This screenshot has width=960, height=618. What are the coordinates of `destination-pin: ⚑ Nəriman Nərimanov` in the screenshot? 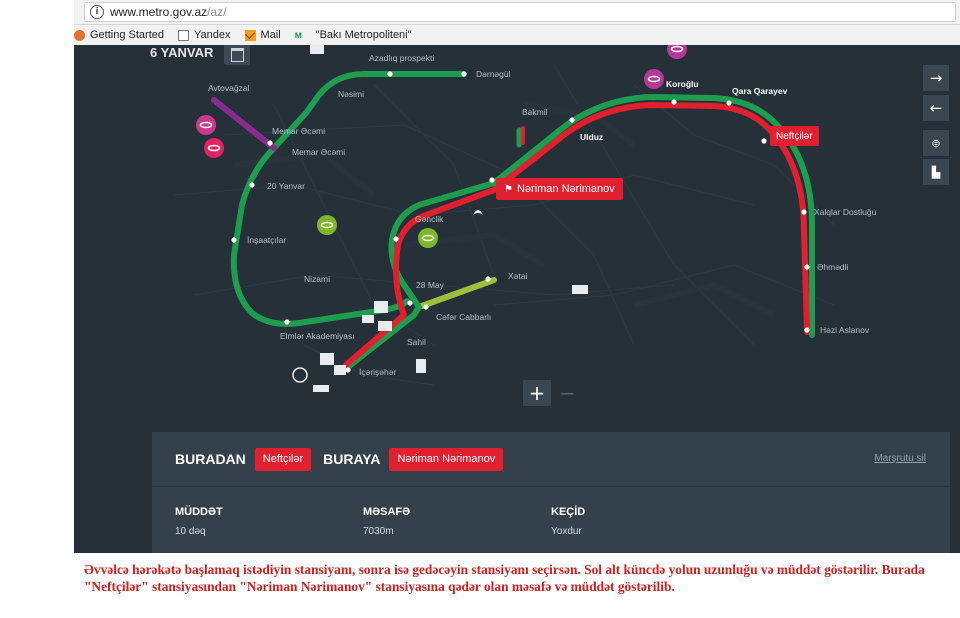 It's located at (559, 189).